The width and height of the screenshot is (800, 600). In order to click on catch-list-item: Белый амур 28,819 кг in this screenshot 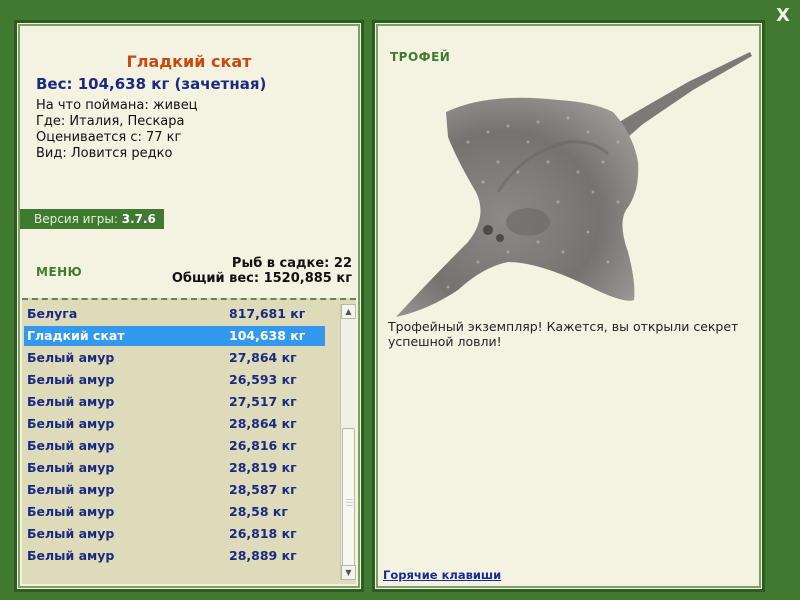, I will do `click(174, 468)`.